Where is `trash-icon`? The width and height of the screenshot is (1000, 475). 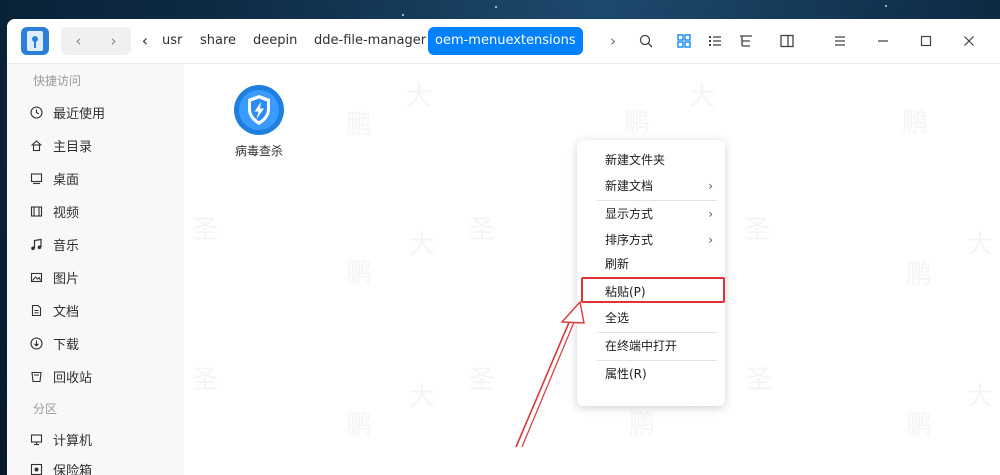 trash-icon is located at coordinates (36, 376).